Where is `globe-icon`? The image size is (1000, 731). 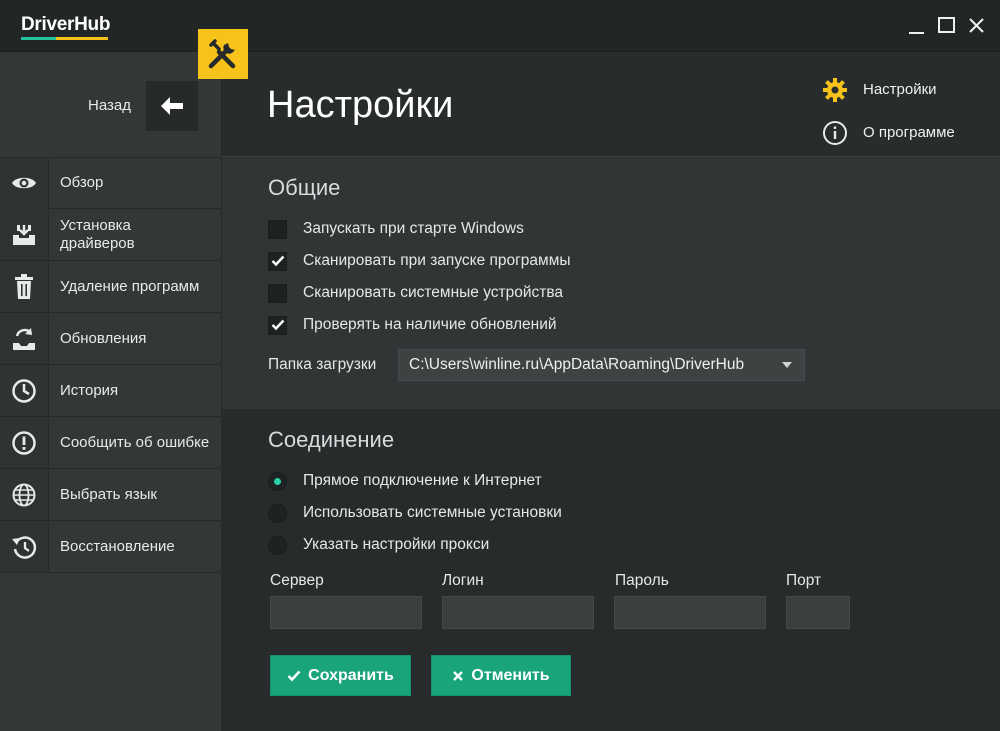 globe-icon is located at coordinates (24, 494).